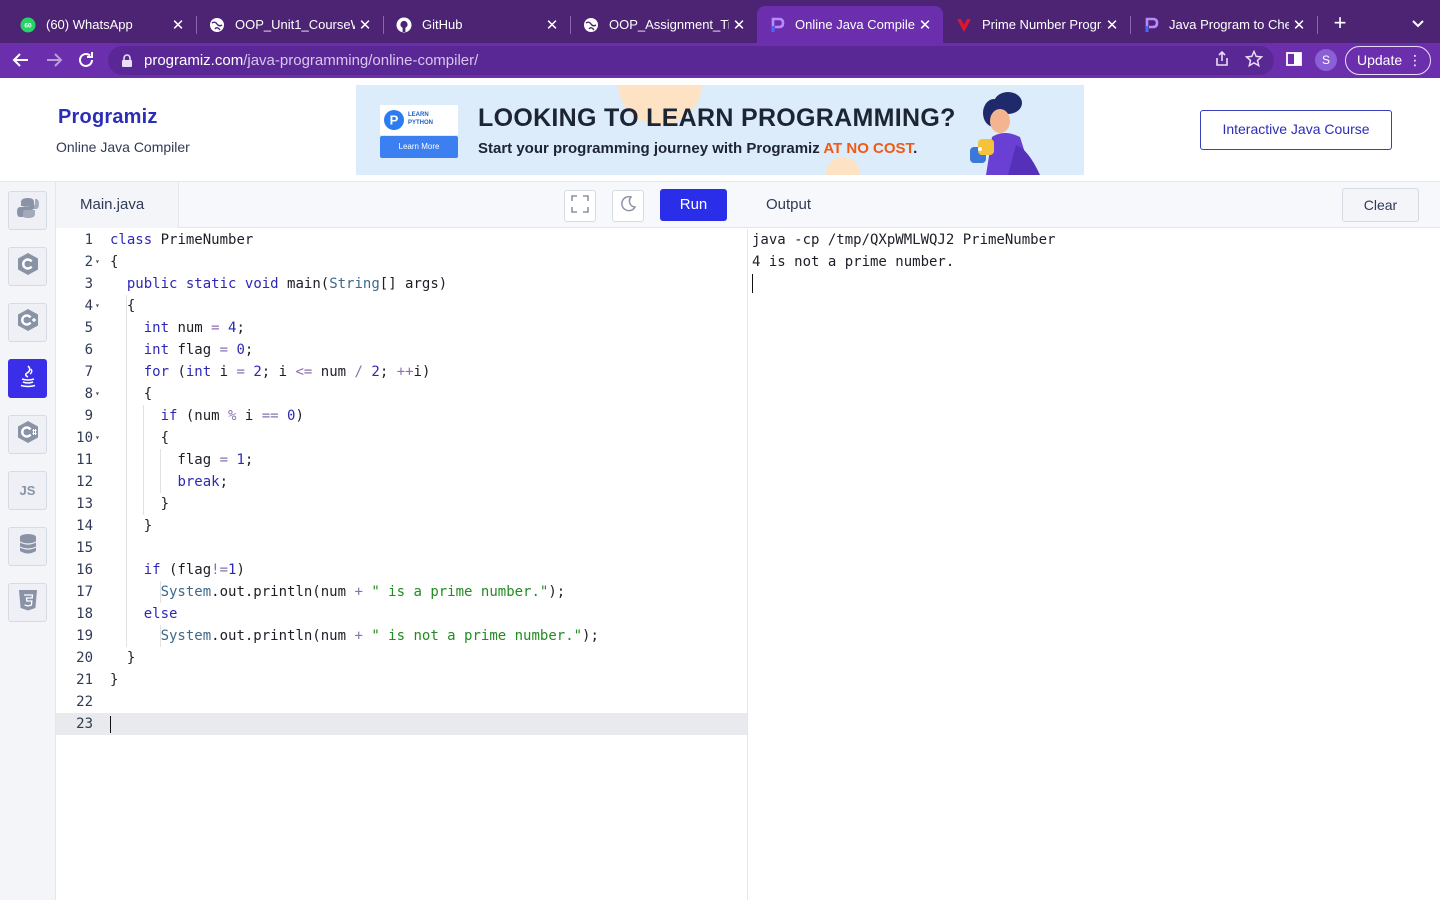 The image size is (1440, 900). Describe the element at coordinates (628, 206) in the screenshot. I see `dark-mode-button` at that location.